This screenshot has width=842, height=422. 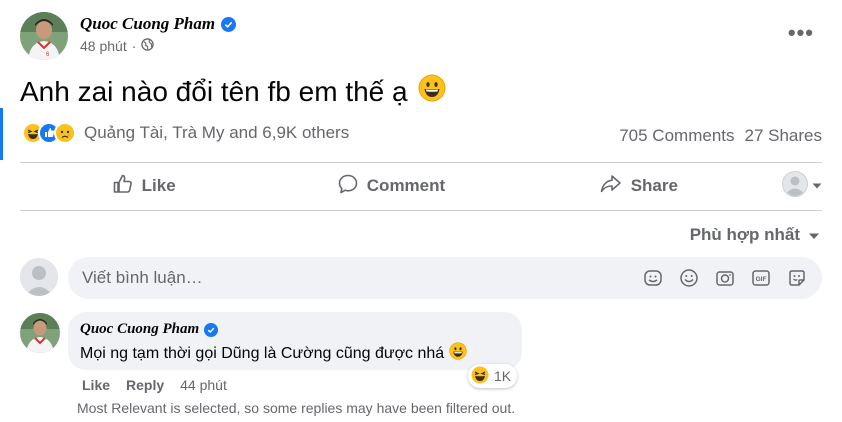 I want to click on post-action-bar: Like Comment Share, so click(x=421, y=186).